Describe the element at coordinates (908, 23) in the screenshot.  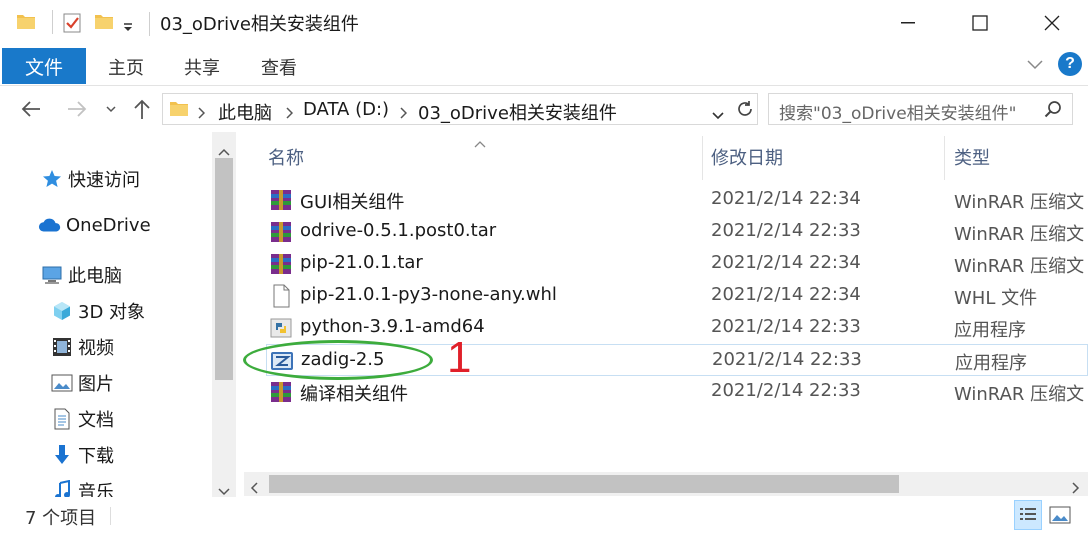
I see `minimize-button` at that location.